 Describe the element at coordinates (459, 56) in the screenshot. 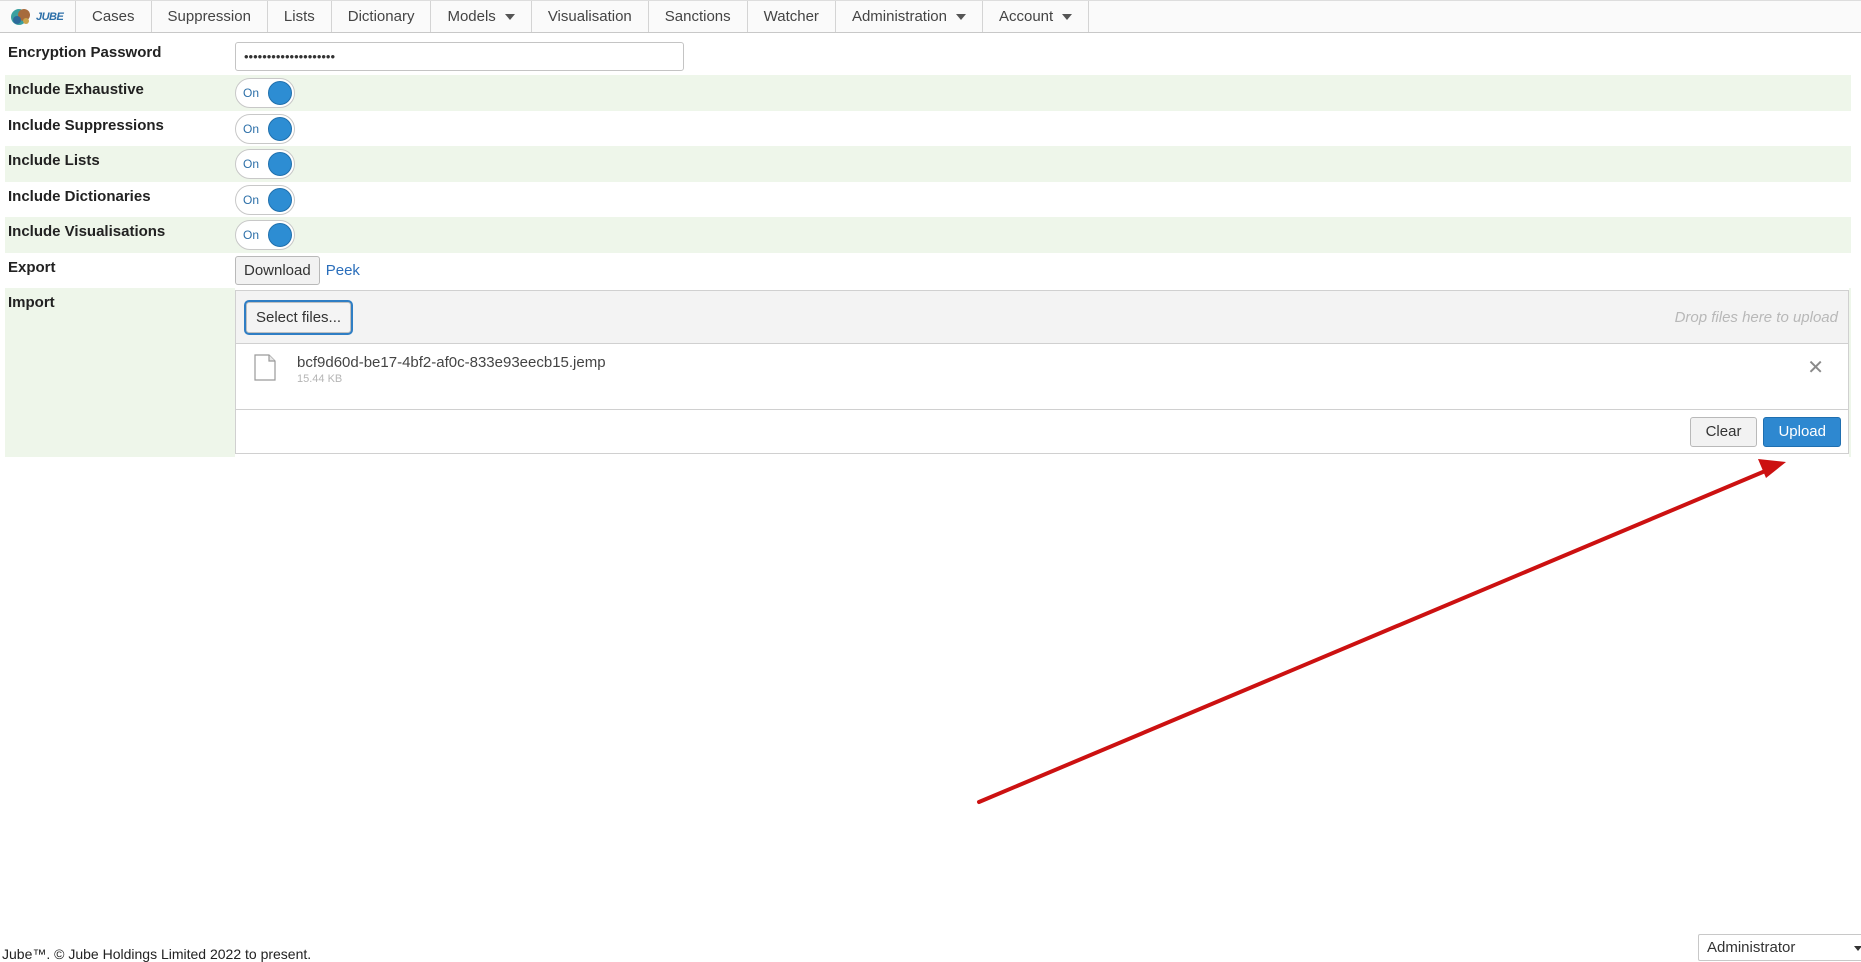

I see `encryption-password-input` at that location.